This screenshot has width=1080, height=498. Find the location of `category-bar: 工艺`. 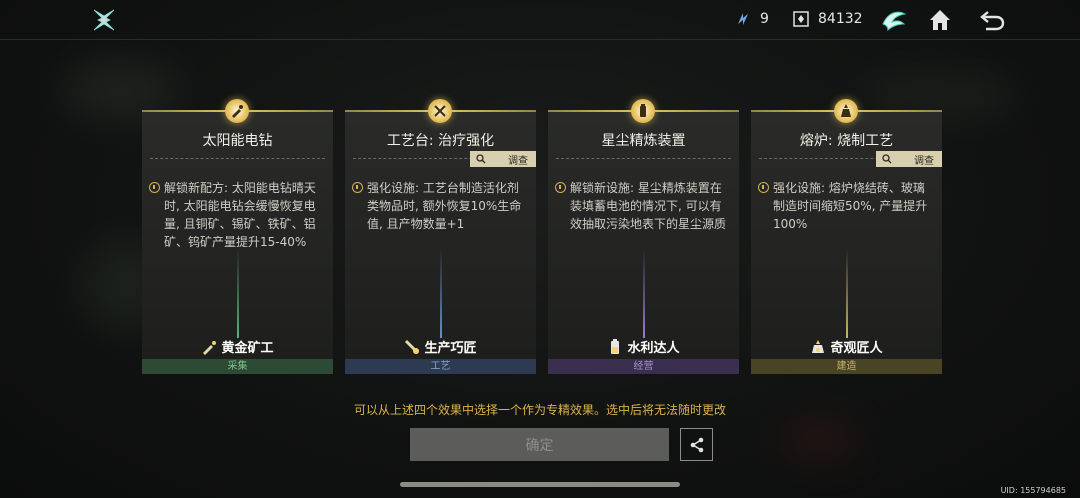

category-bar: 工艺 is located at coordinates (440, 366).